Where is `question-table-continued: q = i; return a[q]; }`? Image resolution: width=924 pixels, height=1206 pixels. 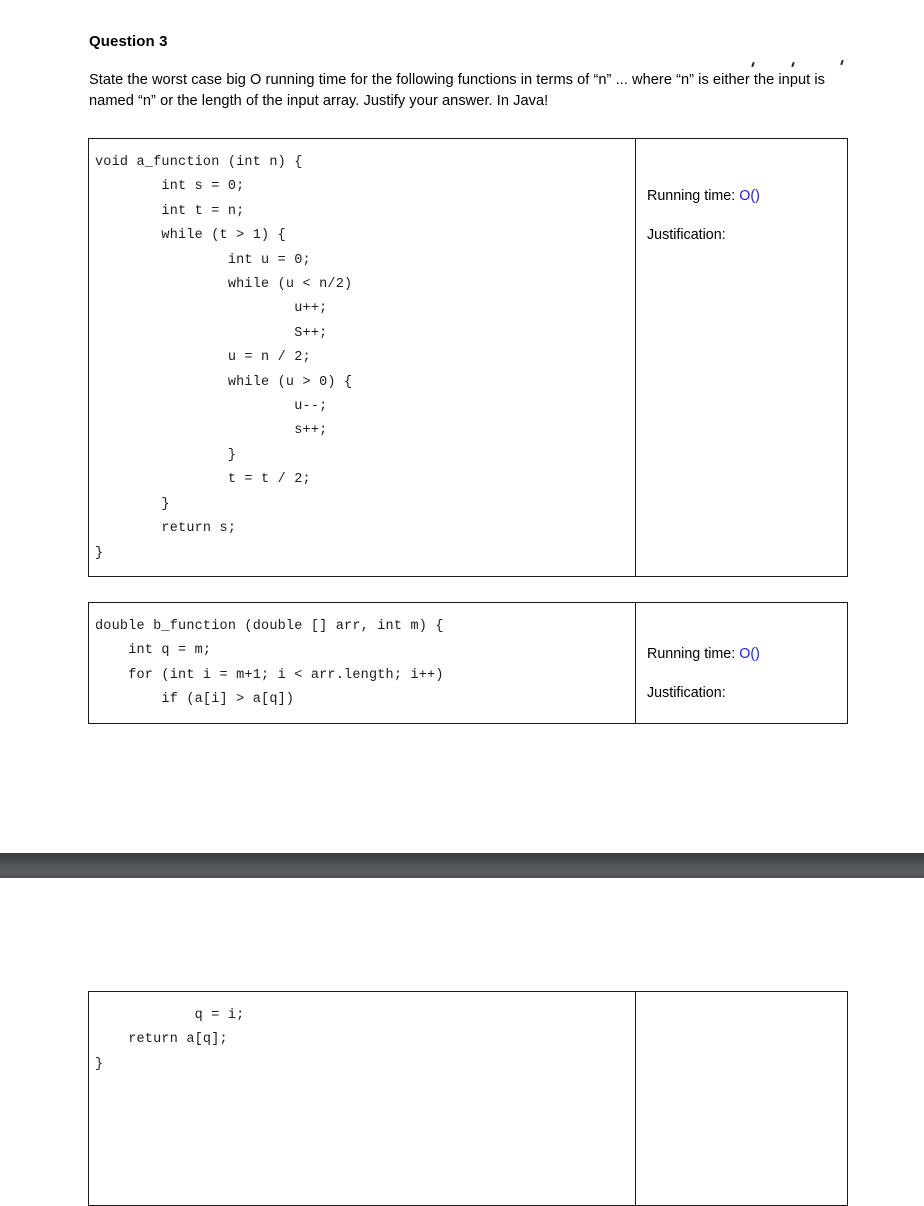
question-table-continued: q = i; return a[q]; } is located at coordinates (468, 1098).